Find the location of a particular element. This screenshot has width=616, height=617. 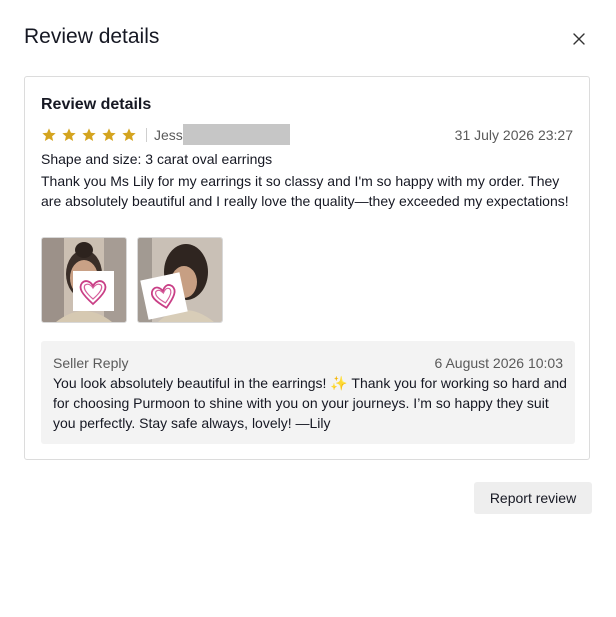

divider is located at coordinates (146, 135).